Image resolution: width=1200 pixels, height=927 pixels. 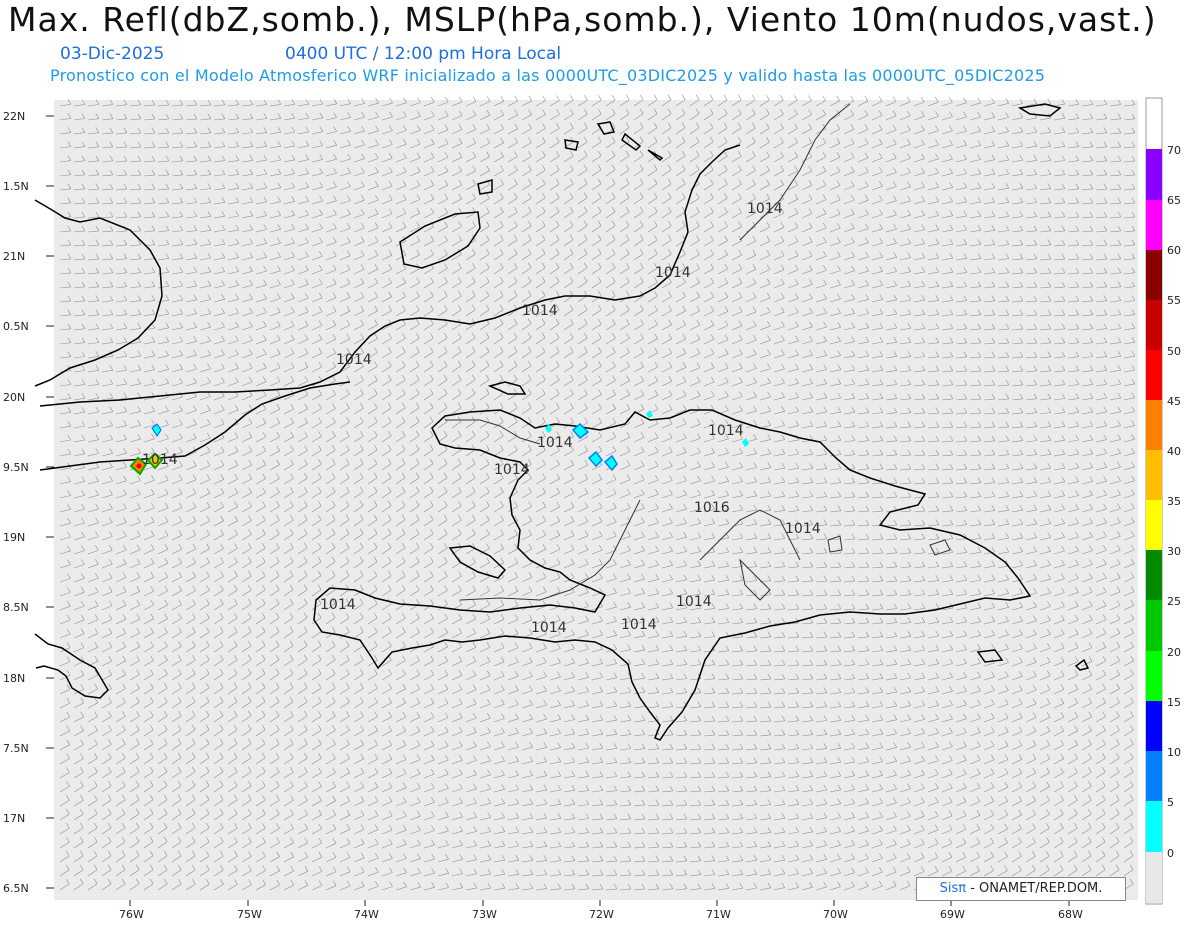 What do you see at coordinates (484, 914) in the screenshot?
I see `lon-label: 73W` at bounding box center [484, 914].